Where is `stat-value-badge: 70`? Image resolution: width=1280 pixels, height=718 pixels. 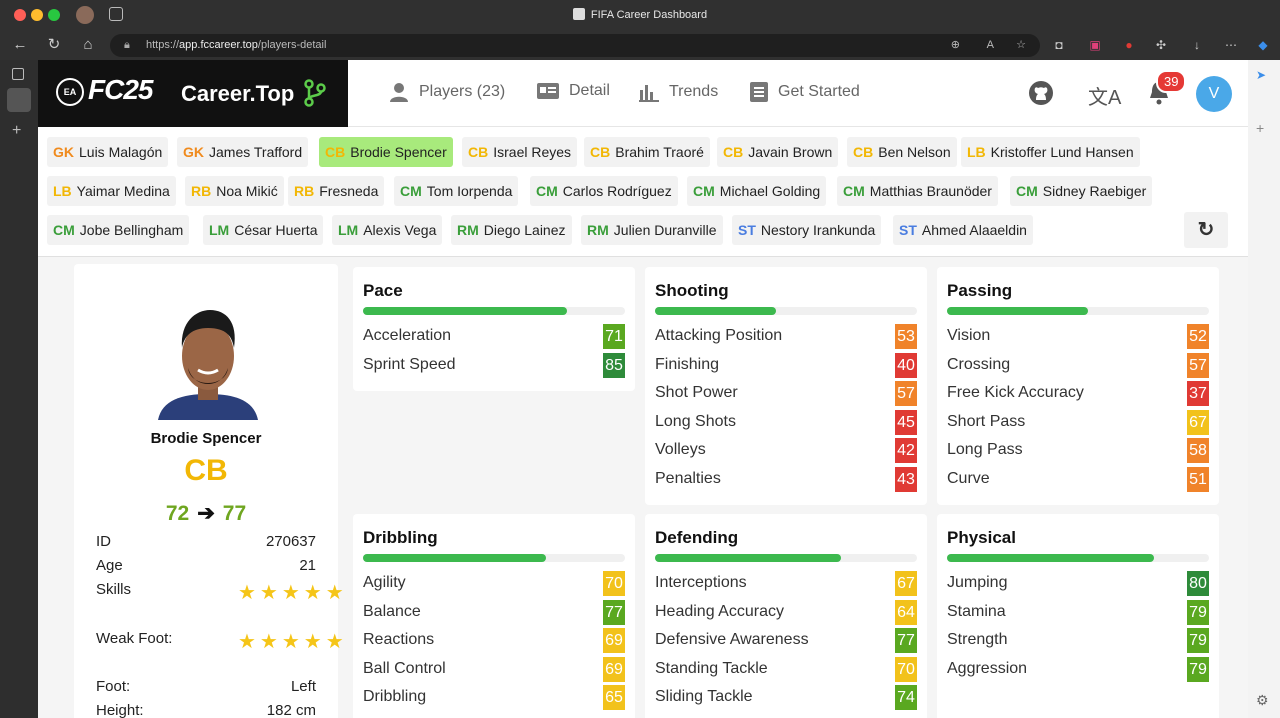 stat-value-badge: 70 is located at coordinates (614, 583).